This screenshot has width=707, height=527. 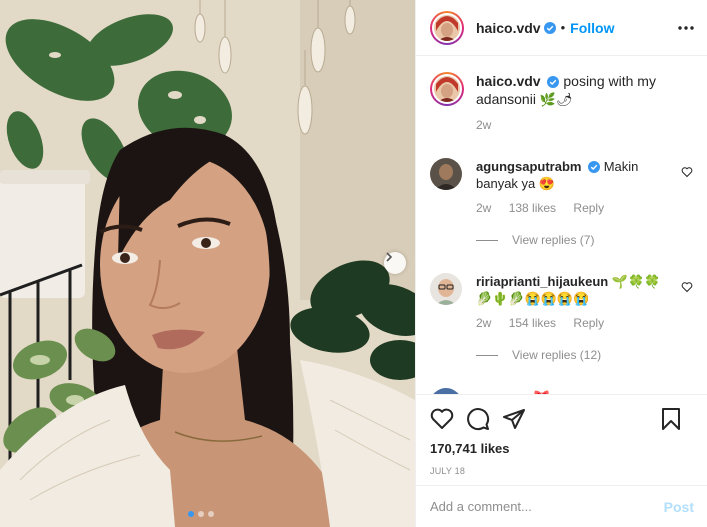 What do you see at coordinates (557, 355) in the screenshot?
I see `view-replies-label: View replies (12)` at bounding box center [557, 355].